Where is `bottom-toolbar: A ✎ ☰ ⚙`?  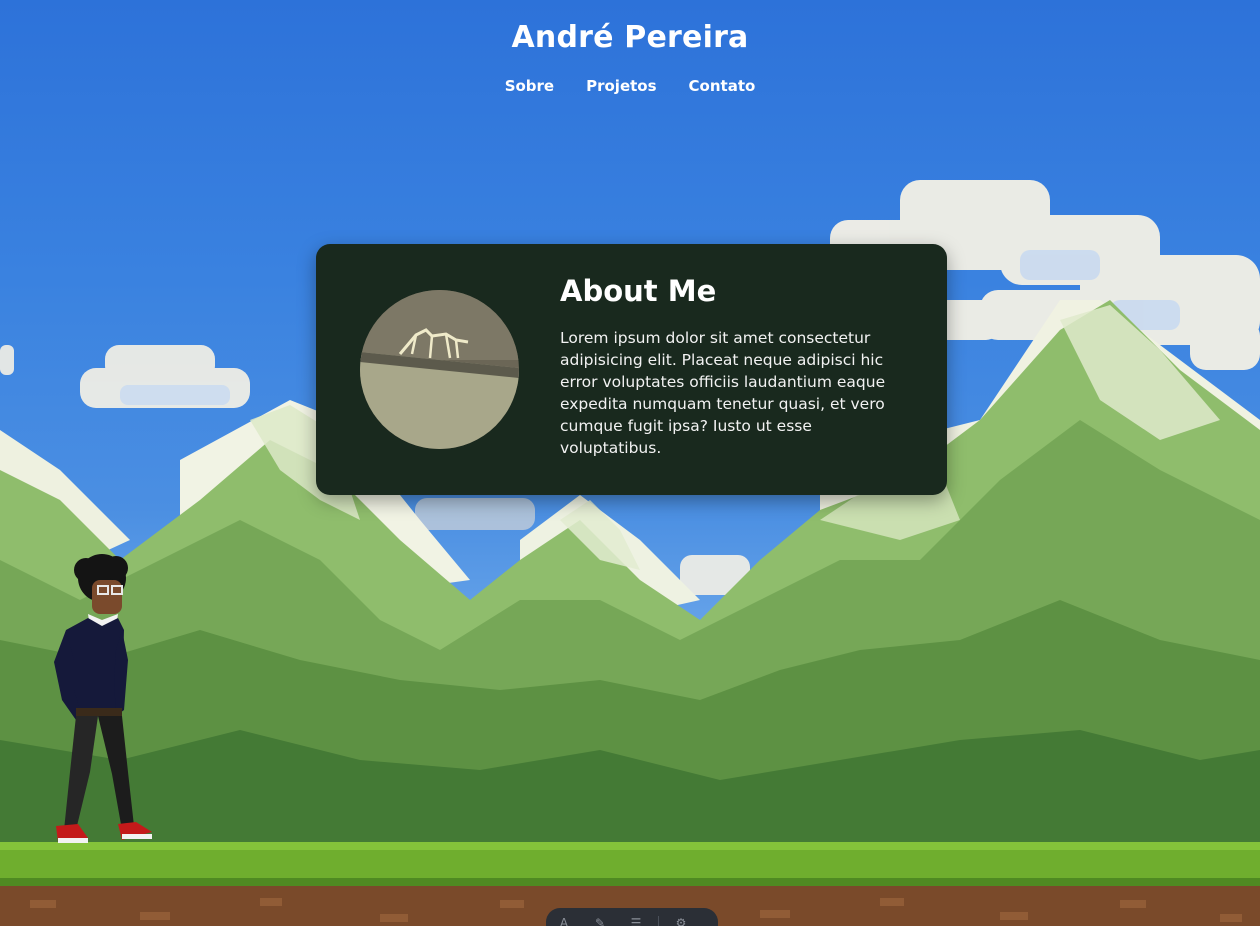 bottom-toolbar: A ✎ ☰ ⚙ is located at coordinates (632, 917).